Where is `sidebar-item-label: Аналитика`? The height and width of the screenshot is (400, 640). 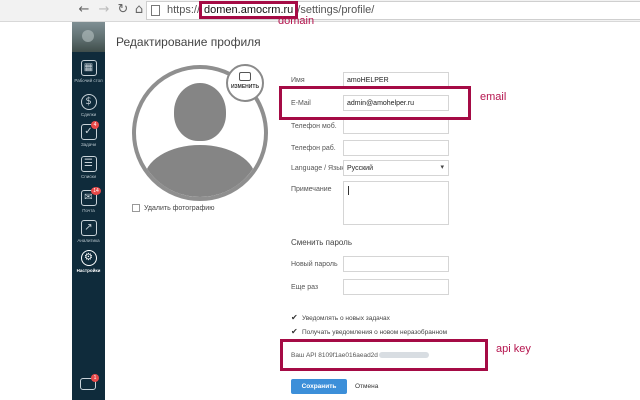
sidebar-item-label: Аналитика is located at coordinates (88, 240).